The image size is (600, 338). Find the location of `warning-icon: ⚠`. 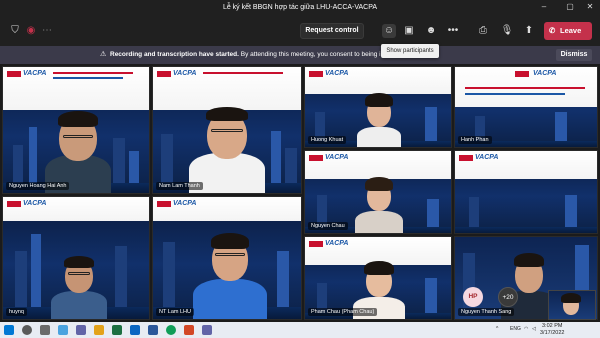

warning-icon: ⚠ is located at coordinates (103, 54).